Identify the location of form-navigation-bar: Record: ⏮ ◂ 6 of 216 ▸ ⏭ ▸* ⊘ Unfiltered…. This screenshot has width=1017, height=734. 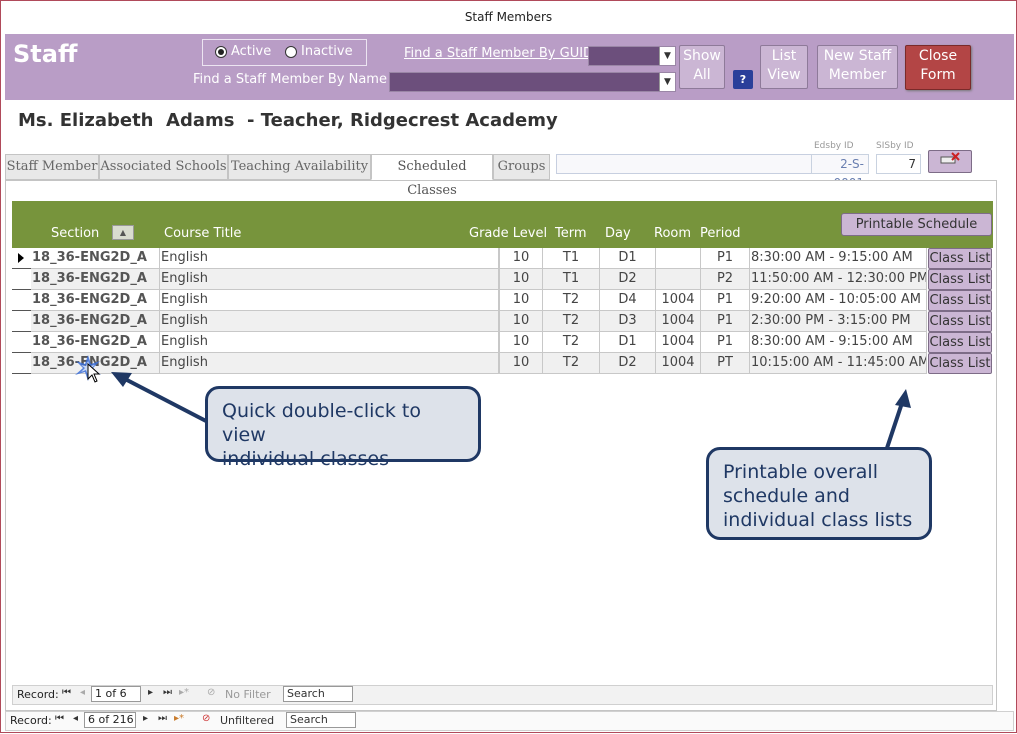
(509, 721).